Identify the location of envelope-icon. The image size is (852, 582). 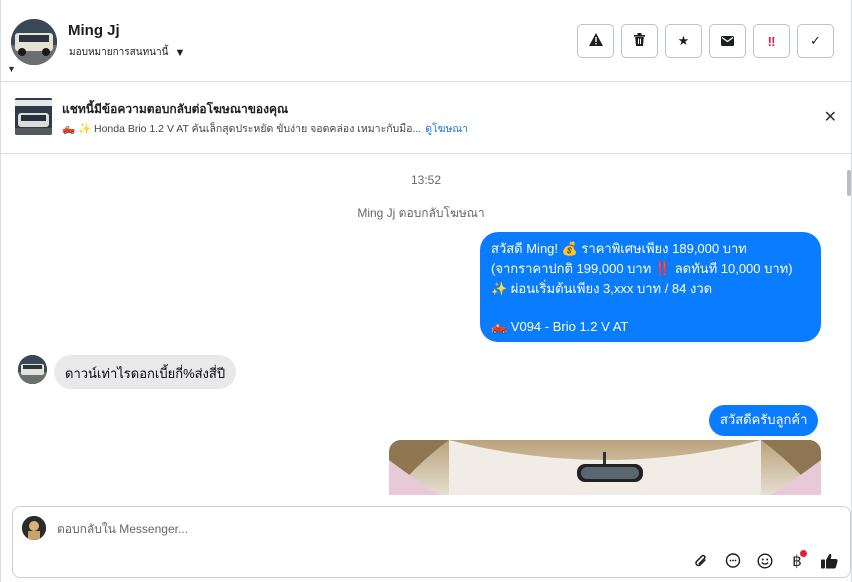
(727, 41).